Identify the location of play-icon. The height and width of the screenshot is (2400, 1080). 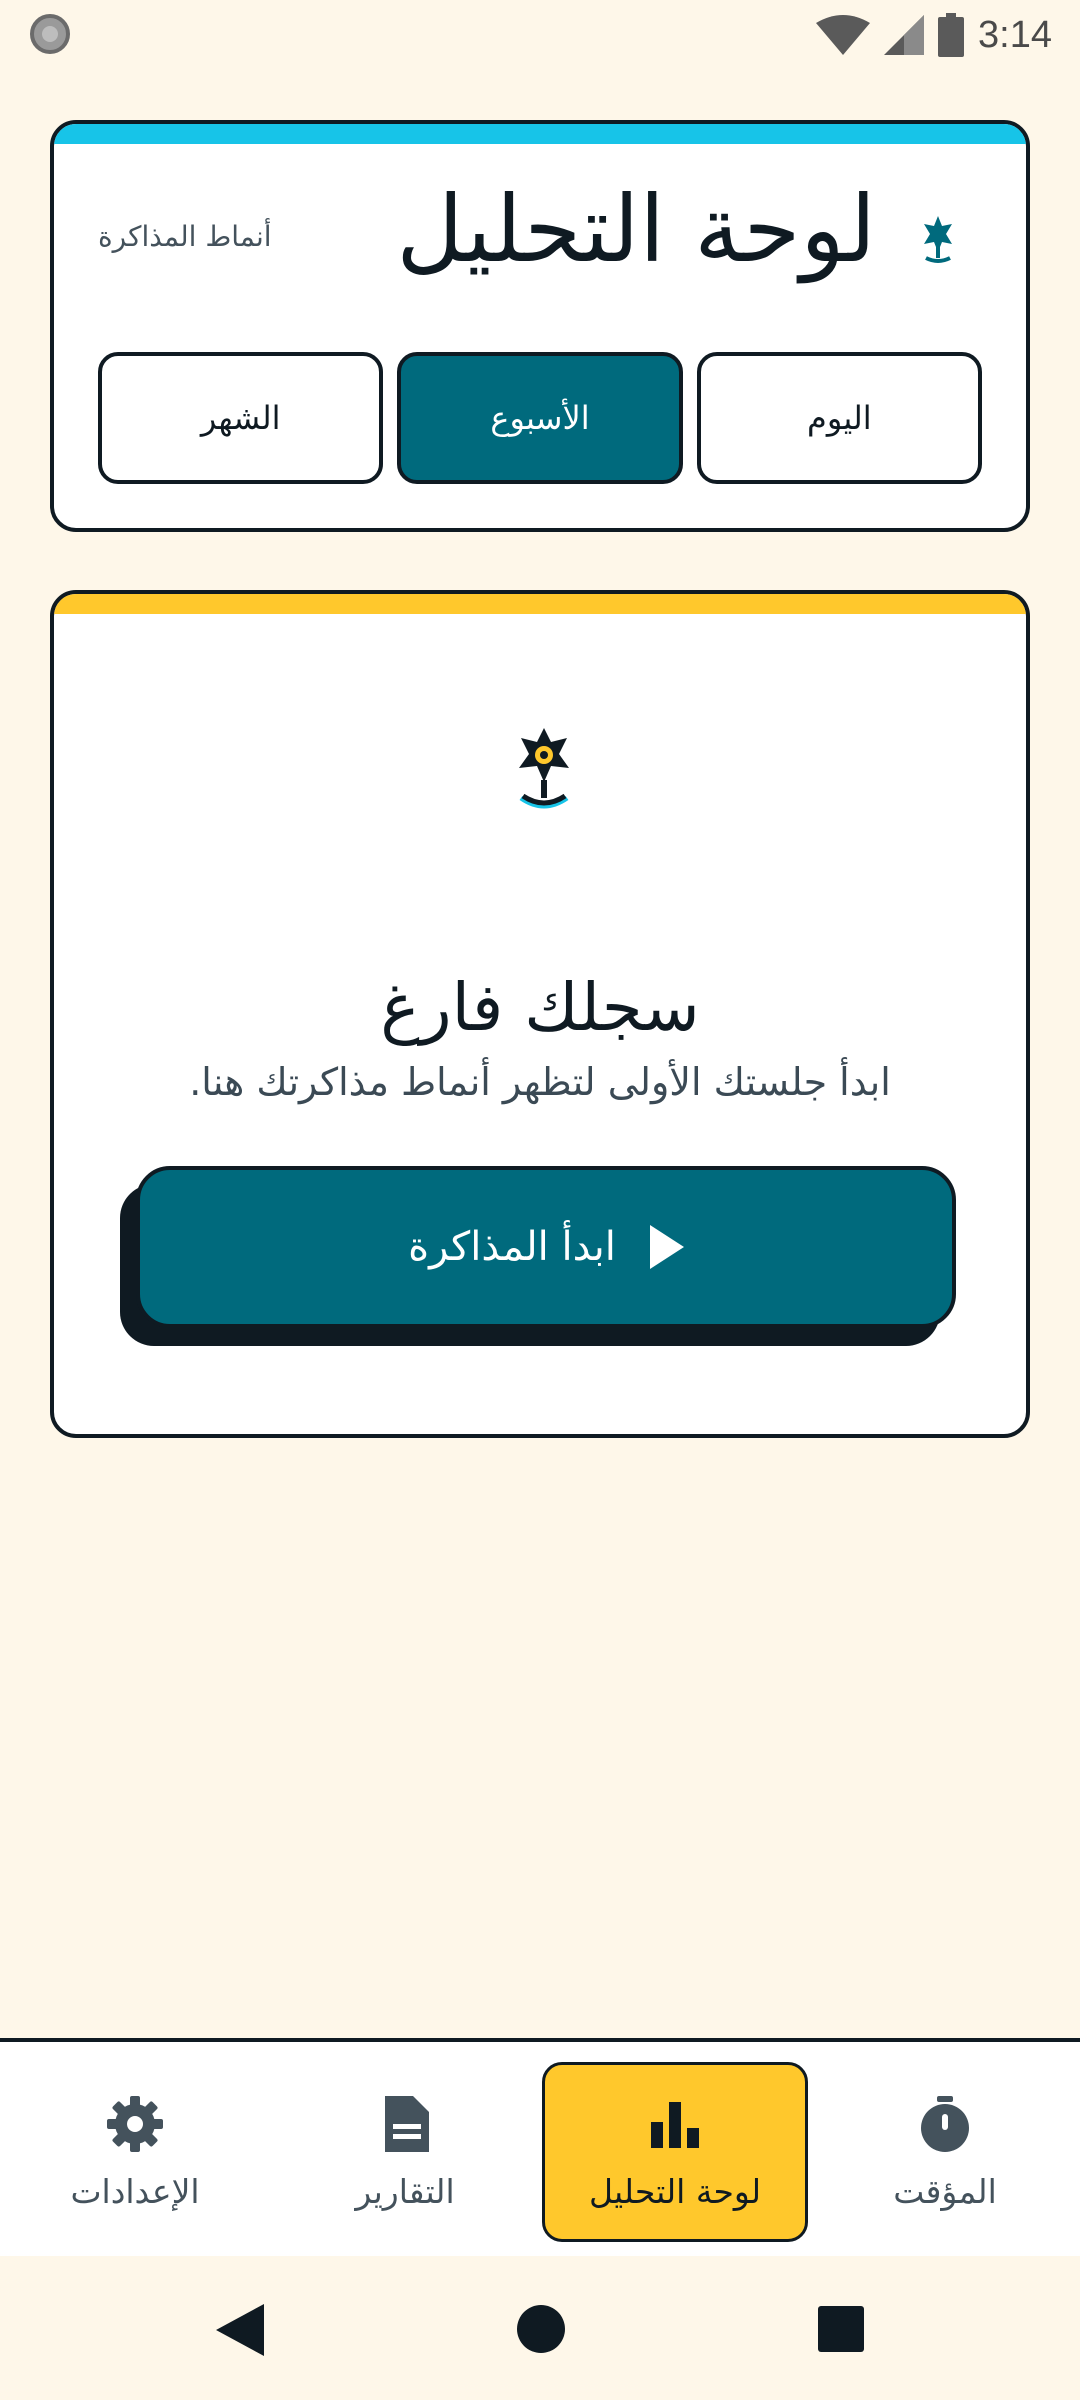
(666, 1247).